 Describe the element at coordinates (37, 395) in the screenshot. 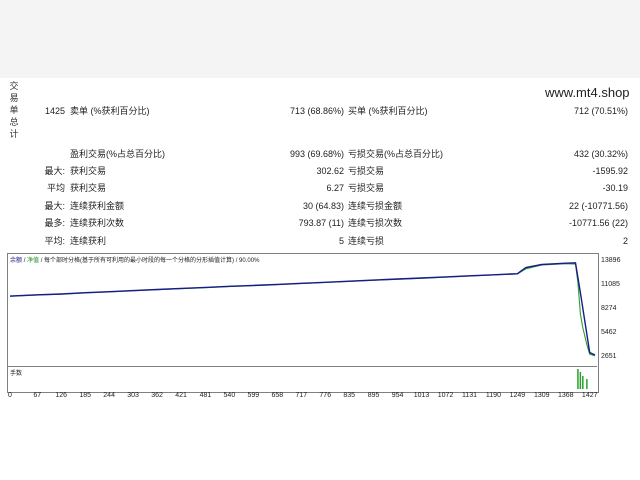

I see `x-tick-label: 67` at that location.